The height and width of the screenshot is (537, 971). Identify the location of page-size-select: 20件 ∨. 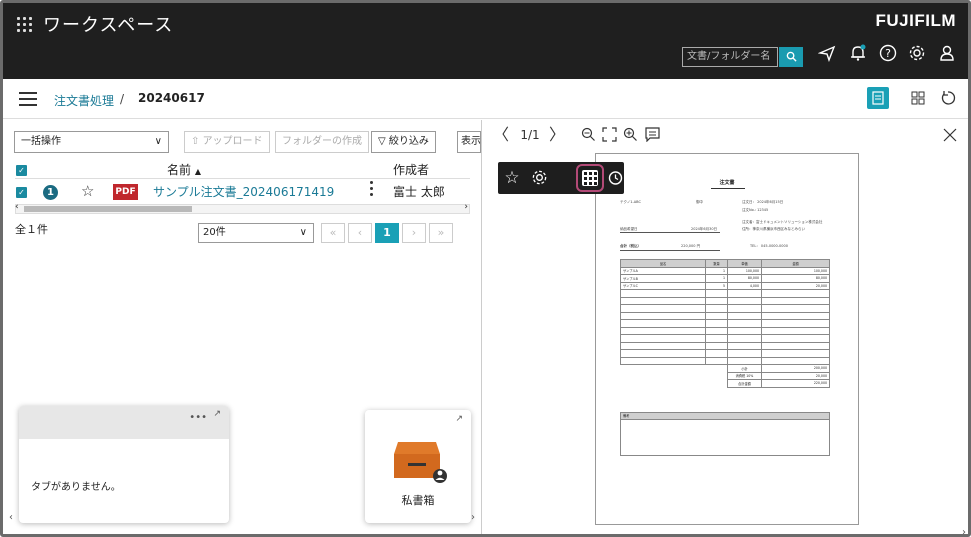
(256, 233).